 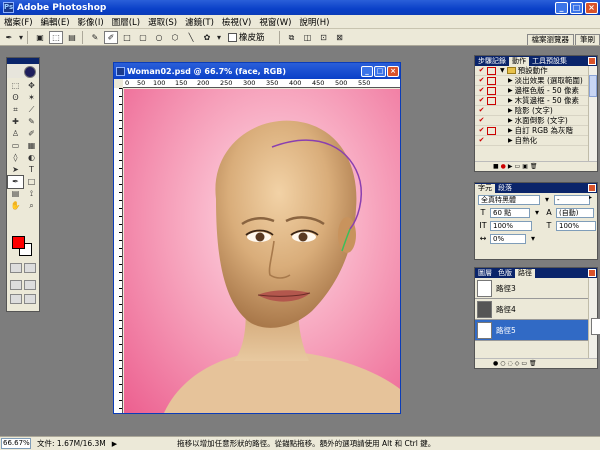 What do you see at coordinates (591, 7) in the screenshot?
I see `close-button: ×` at bounding box center [591, 7].